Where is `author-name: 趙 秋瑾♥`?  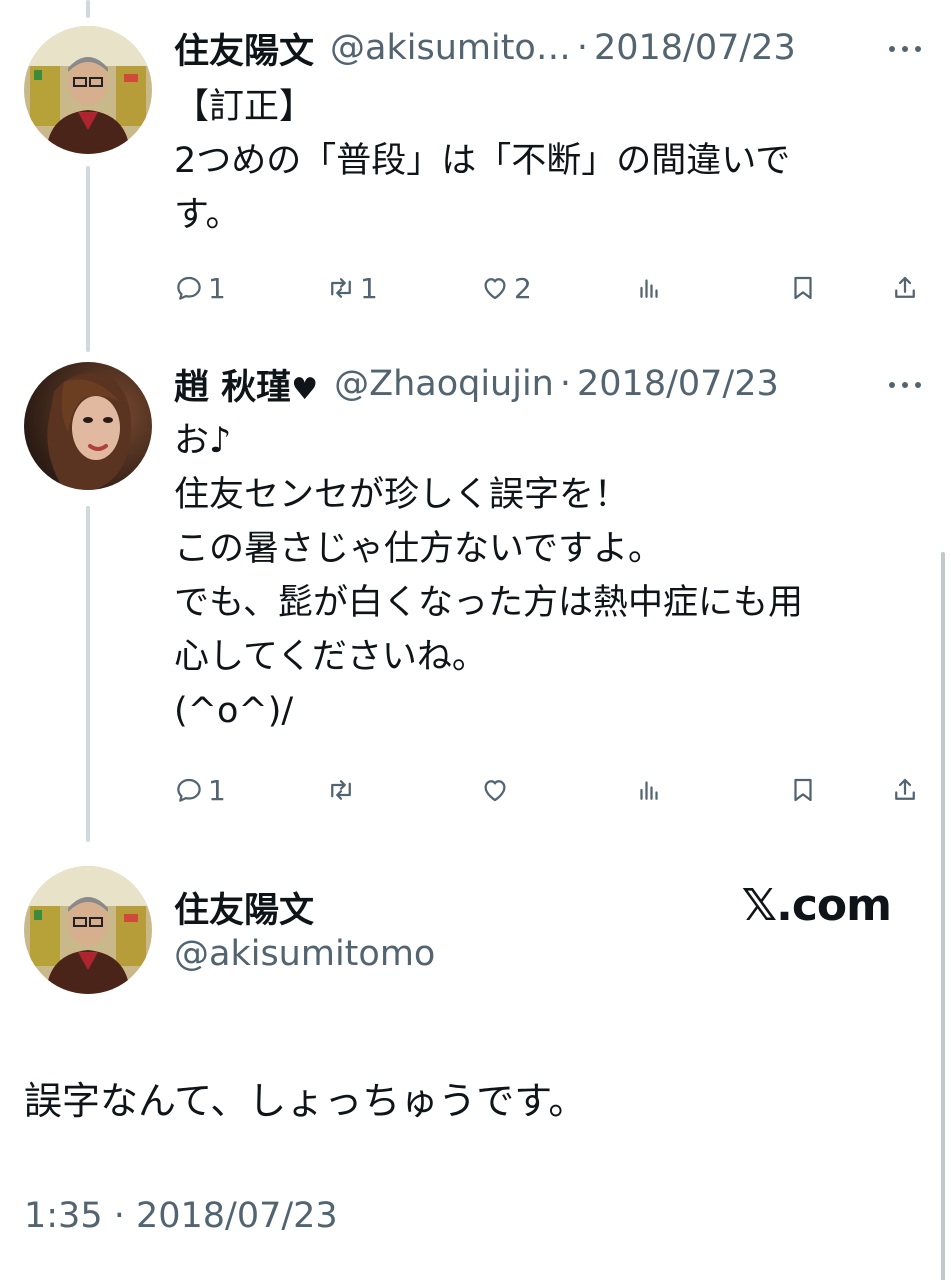 author-name: 趙 秋瑾♥ is located at coordinates (246, 384).